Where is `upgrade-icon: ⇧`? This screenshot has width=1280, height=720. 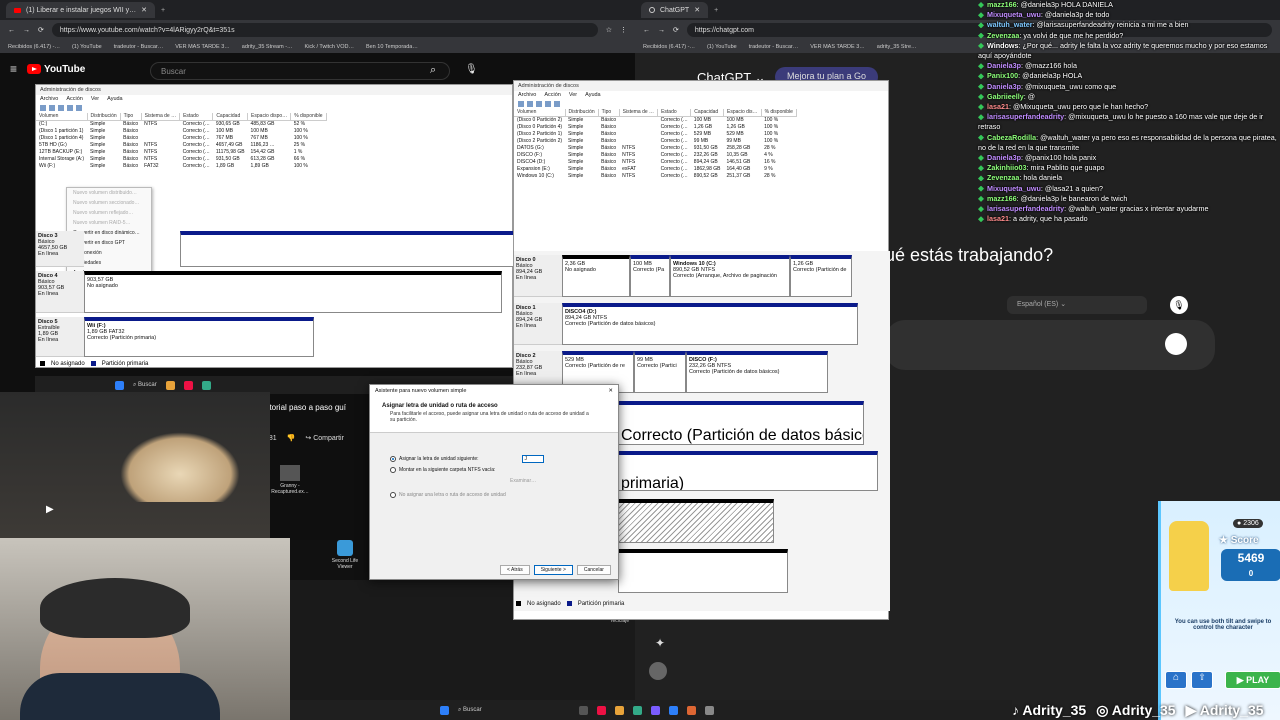 upgrade-icon: ⇧ is located at coordinates (1202, 680).